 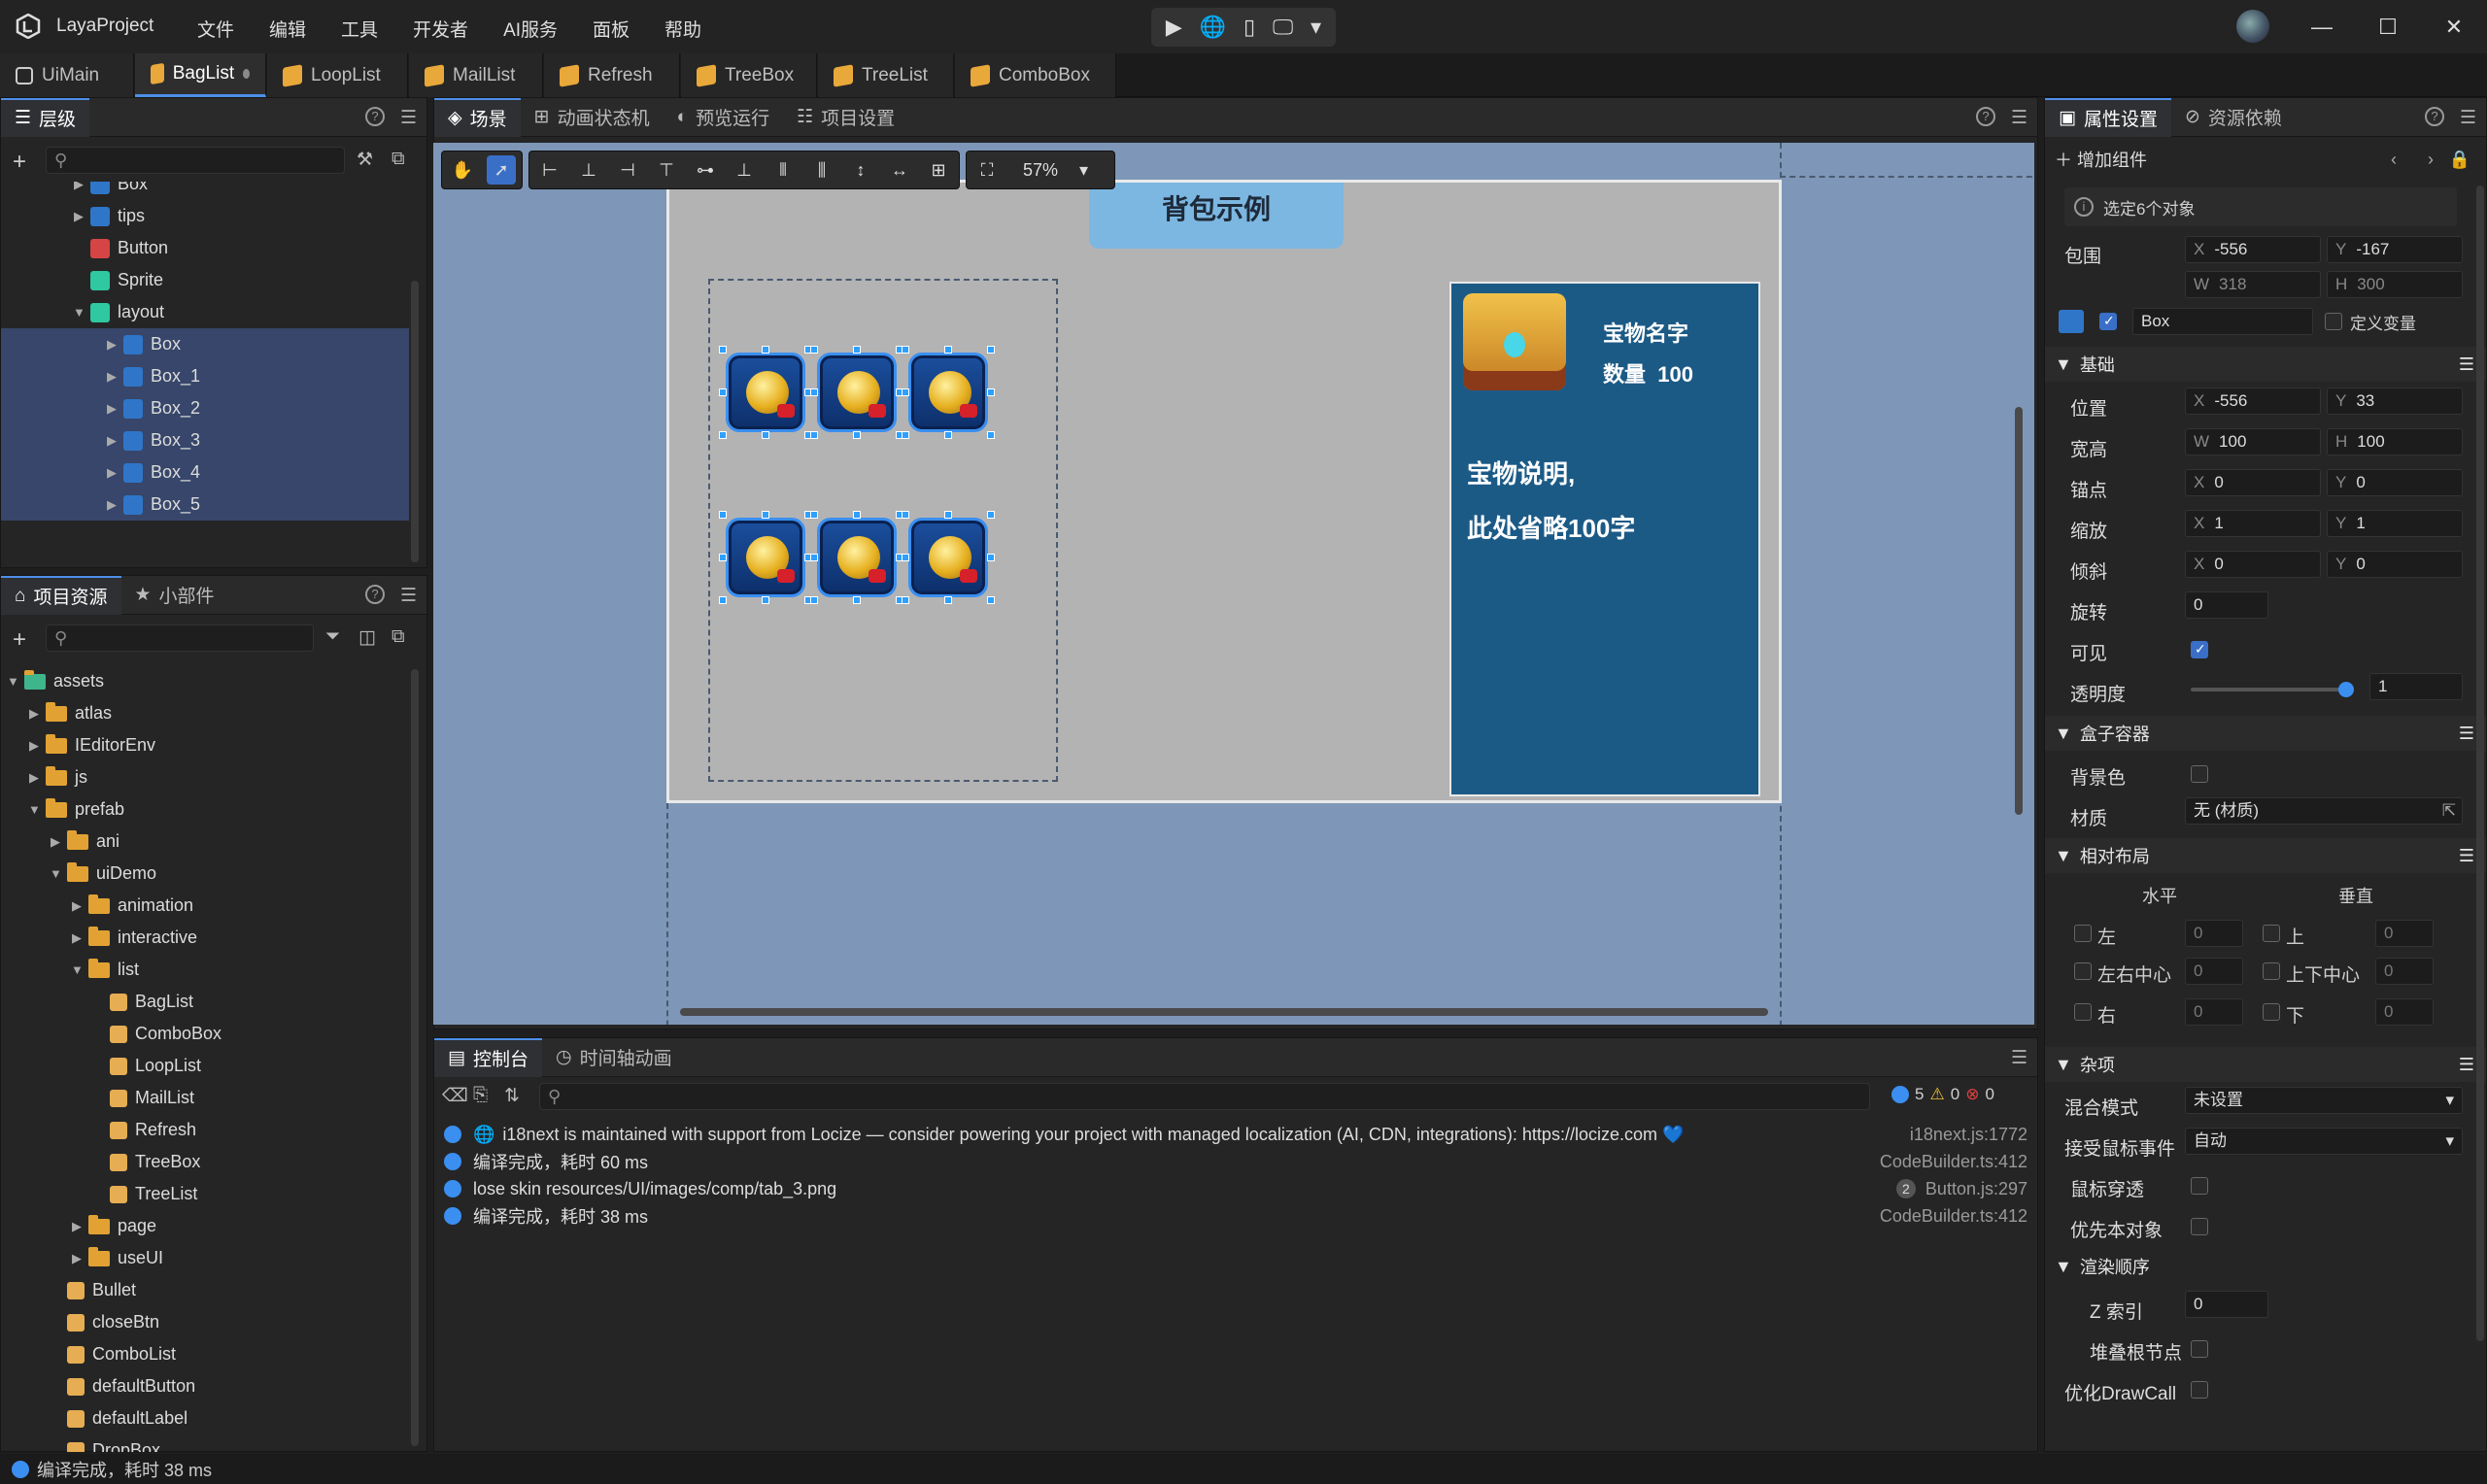 What do you see at coordinates (501, 170) in the screenshot?
I see `select-tool-icon: ➚` at bounding box center [501, 170].